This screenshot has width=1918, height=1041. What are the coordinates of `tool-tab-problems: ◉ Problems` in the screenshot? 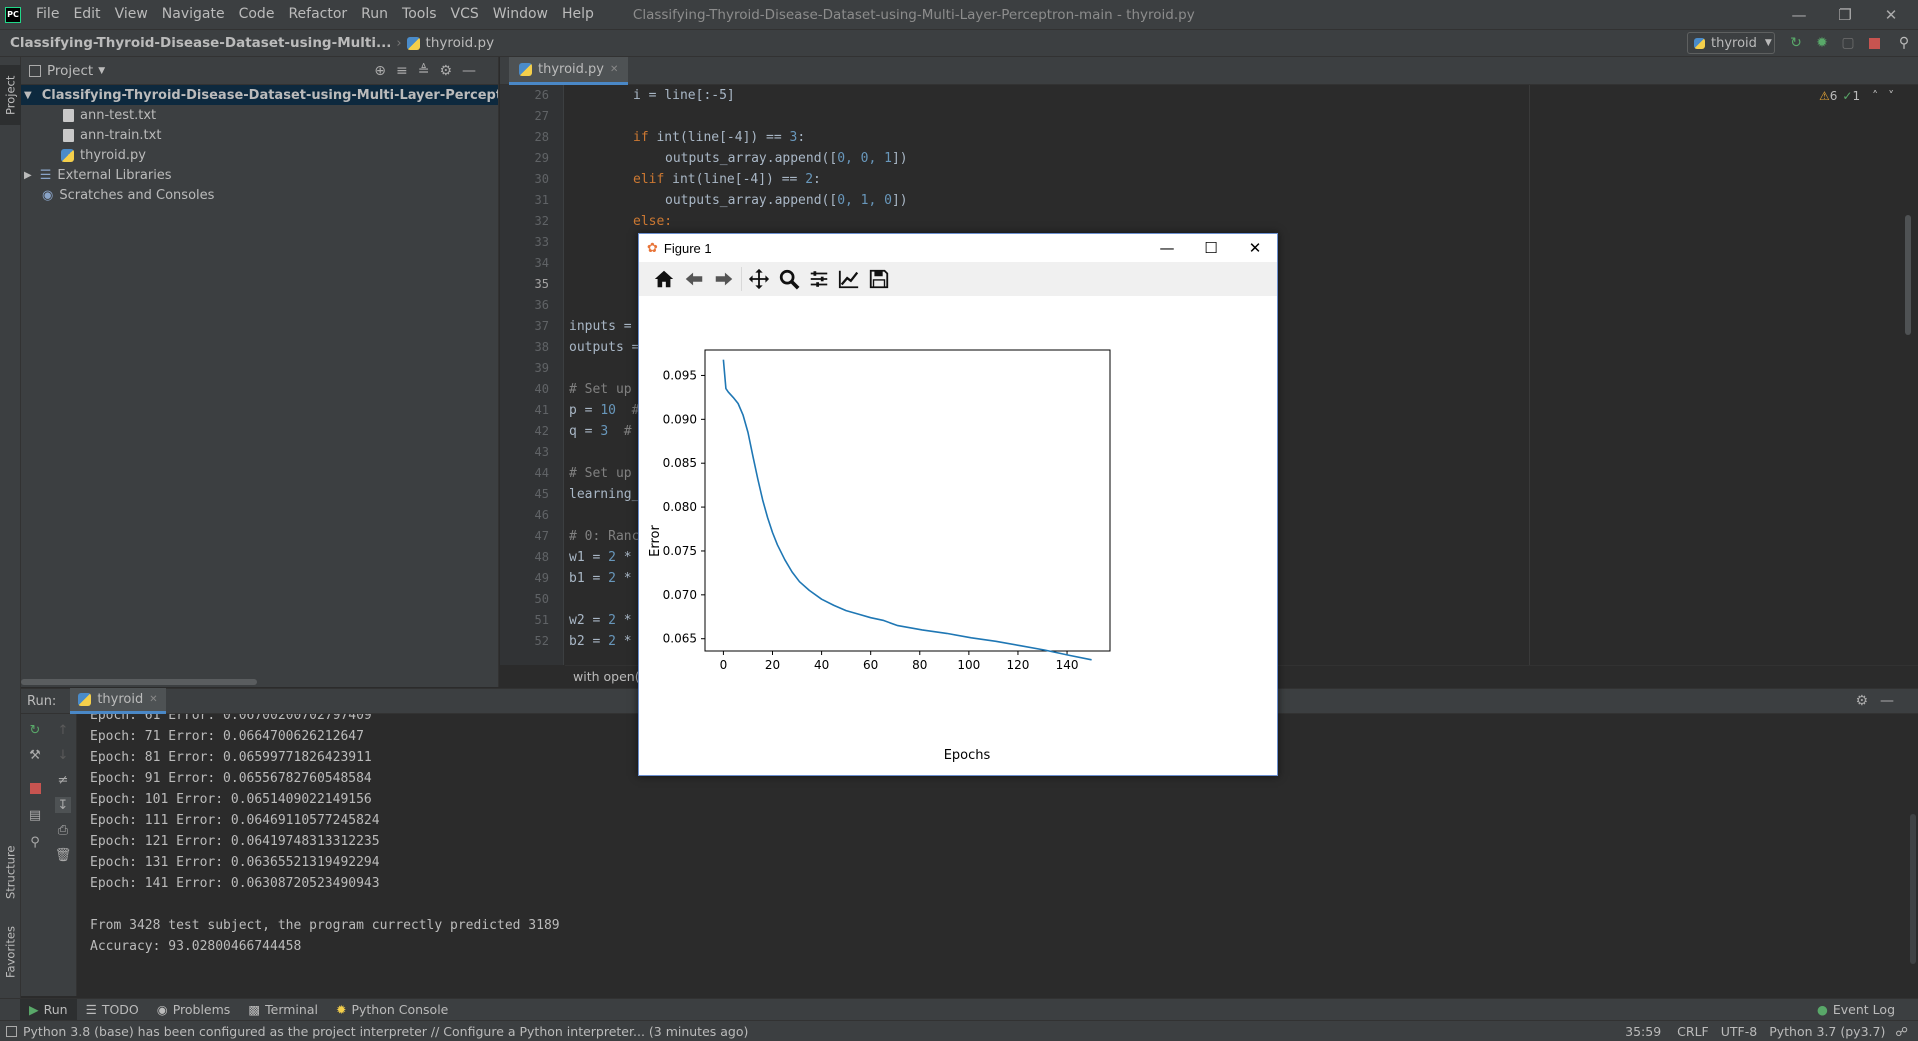 It's located at (194, 1010).